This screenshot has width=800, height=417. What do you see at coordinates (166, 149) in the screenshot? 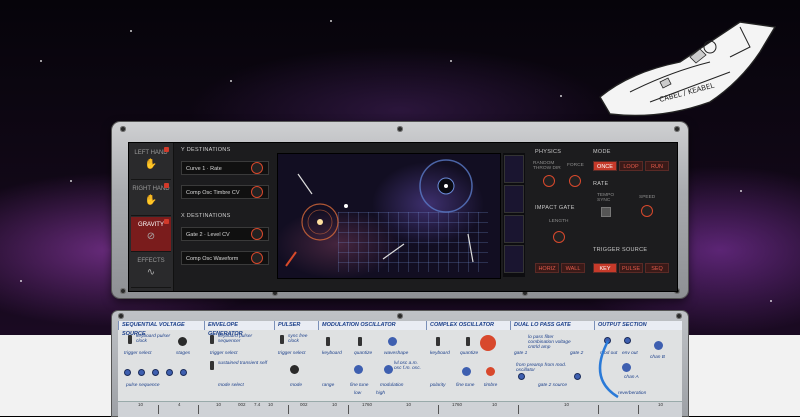
I see `notification-badge` at bounding box center [166, 149].